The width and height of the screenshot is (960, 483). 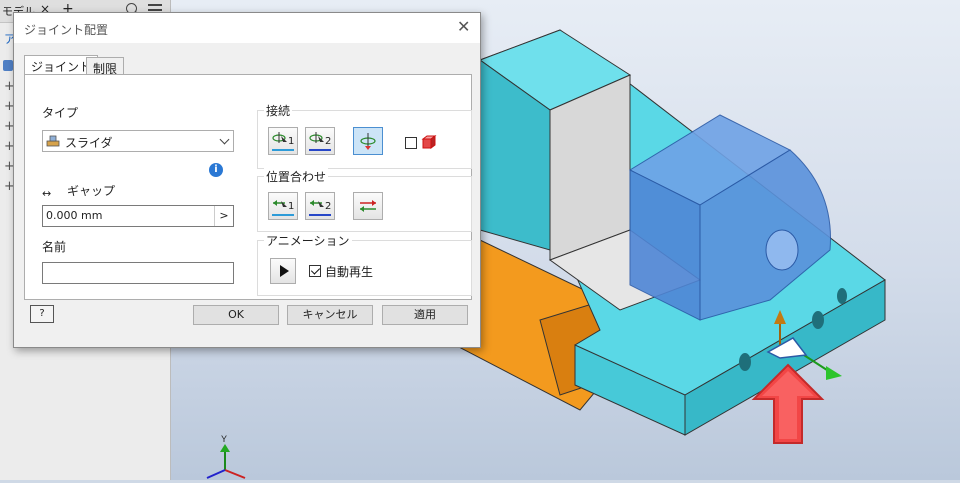 What do you see at coordinates (296, 176) in the screenshot?
I see `align-group-title: 位置合わせ` at bounding box center [296, 176].